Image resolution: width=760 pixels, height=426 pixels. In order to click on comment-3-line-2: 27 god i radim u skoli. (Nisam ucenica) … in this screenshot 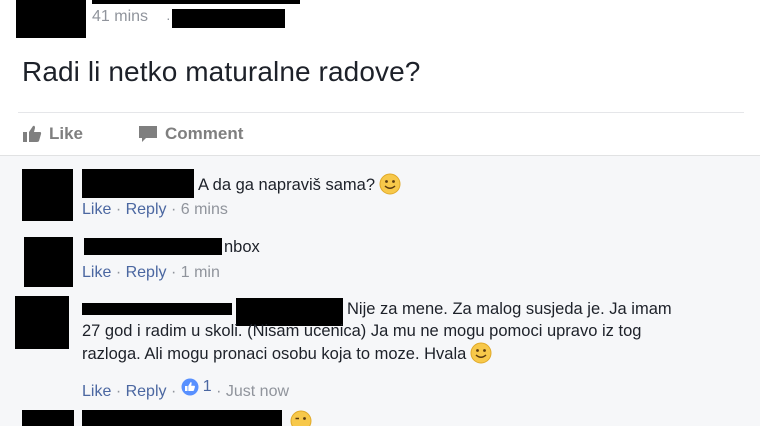, I will do `click(362, 331)`.